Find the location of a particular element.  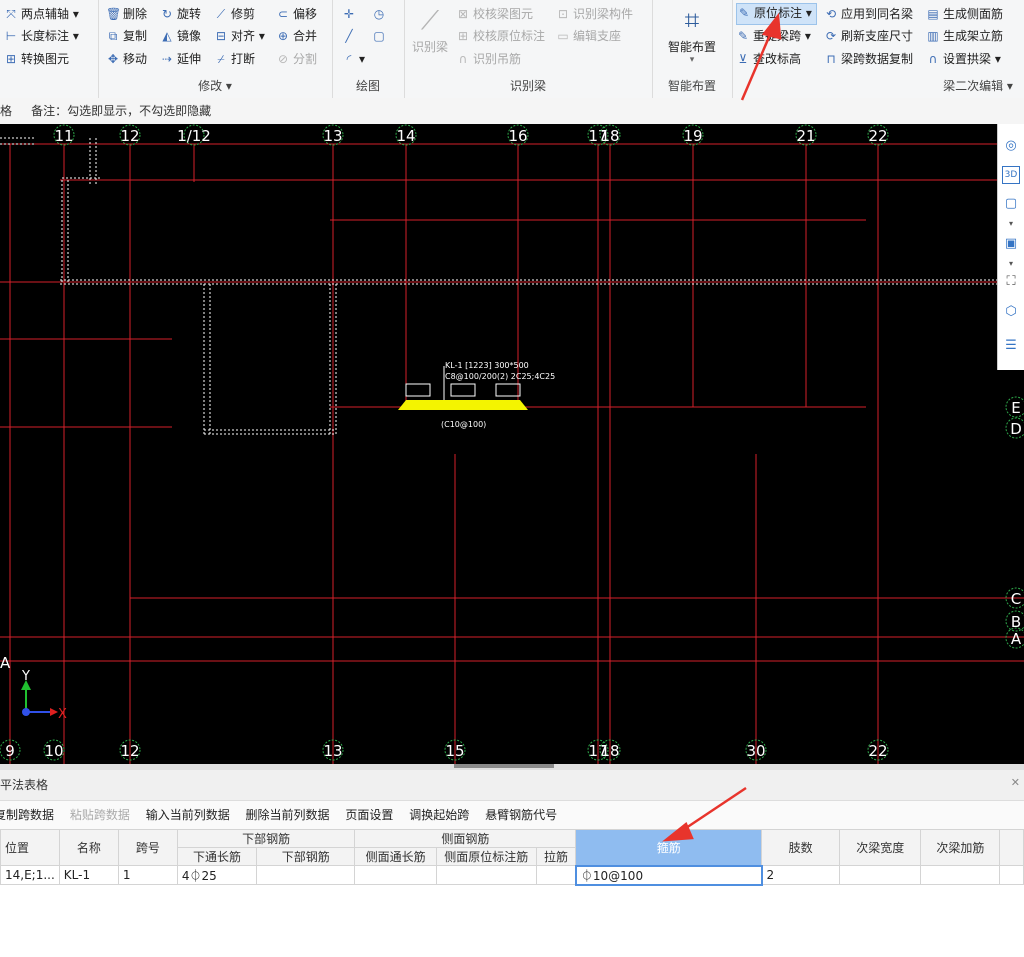

delete-button: 🗑 删除 is located at coordinates (126, 14).